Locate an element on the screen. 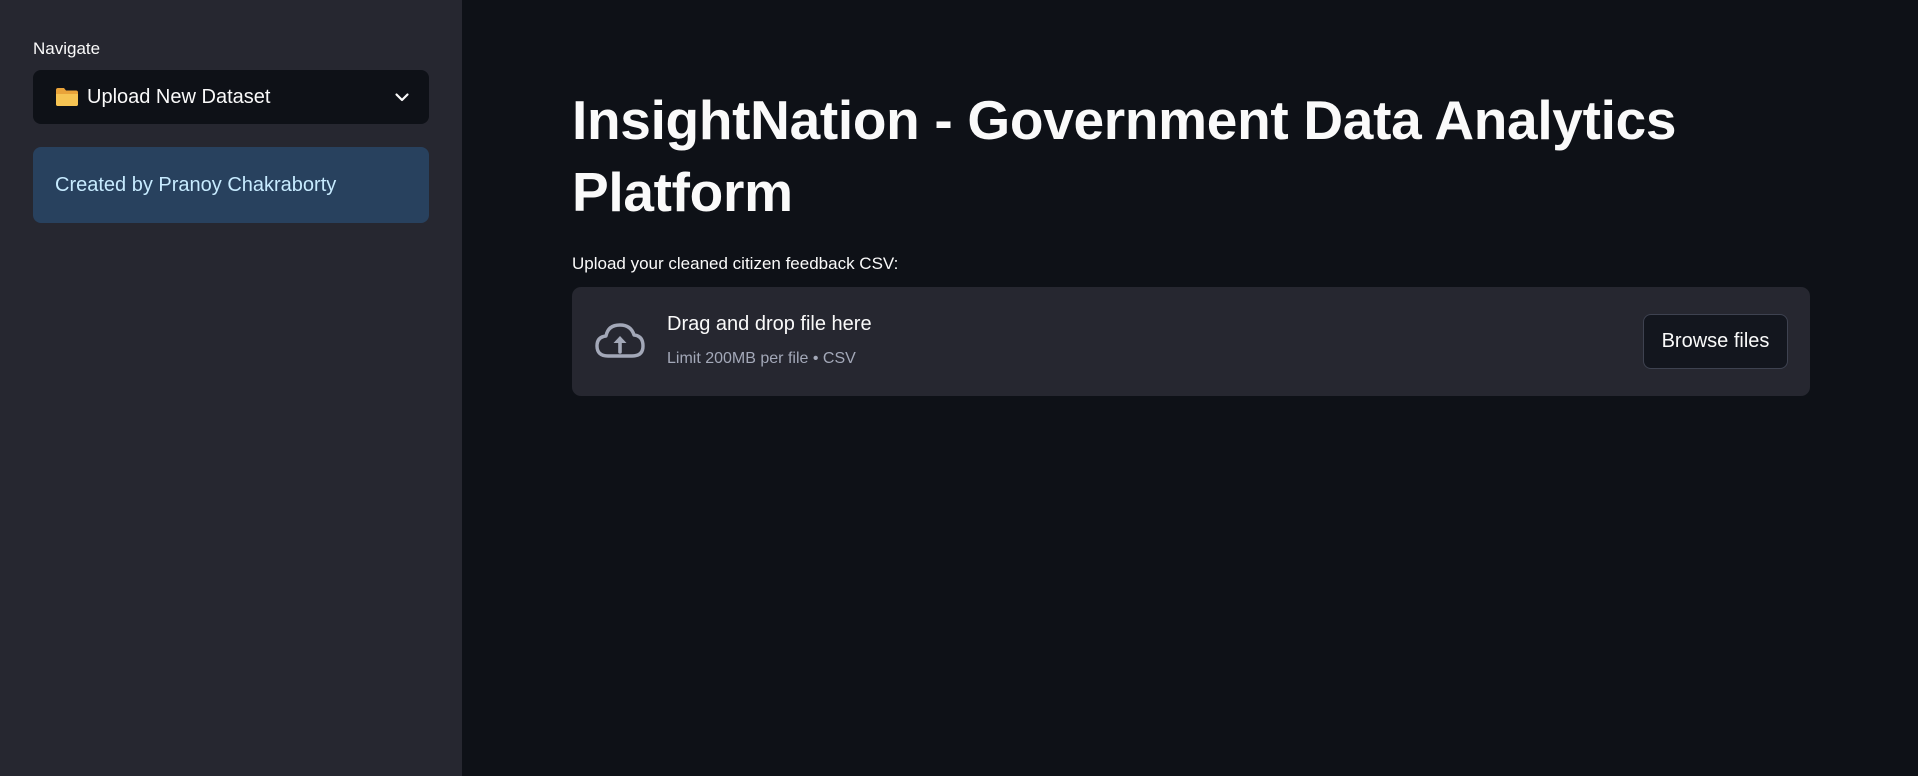 The image size is (1918, 776). navigate-select: Upload New Dataset is located at coordinates (231, 97).